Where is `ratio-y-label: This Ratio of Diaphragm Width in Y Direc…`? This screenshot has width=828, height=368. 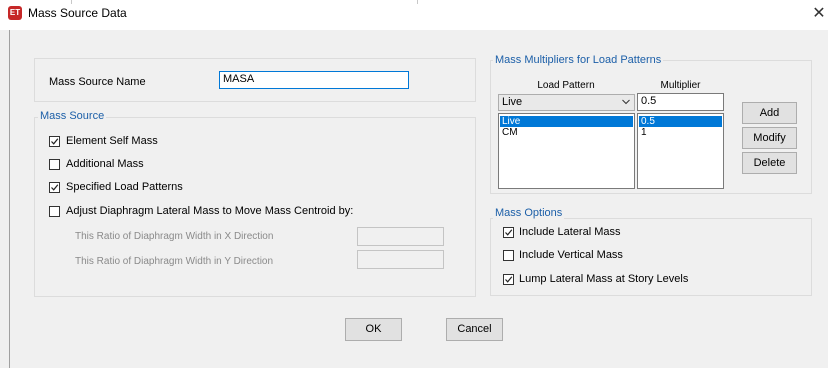 ratio-y-label: This Ratio of Diaphragm Width in Y Direc… is located at coordinates (174, 261).